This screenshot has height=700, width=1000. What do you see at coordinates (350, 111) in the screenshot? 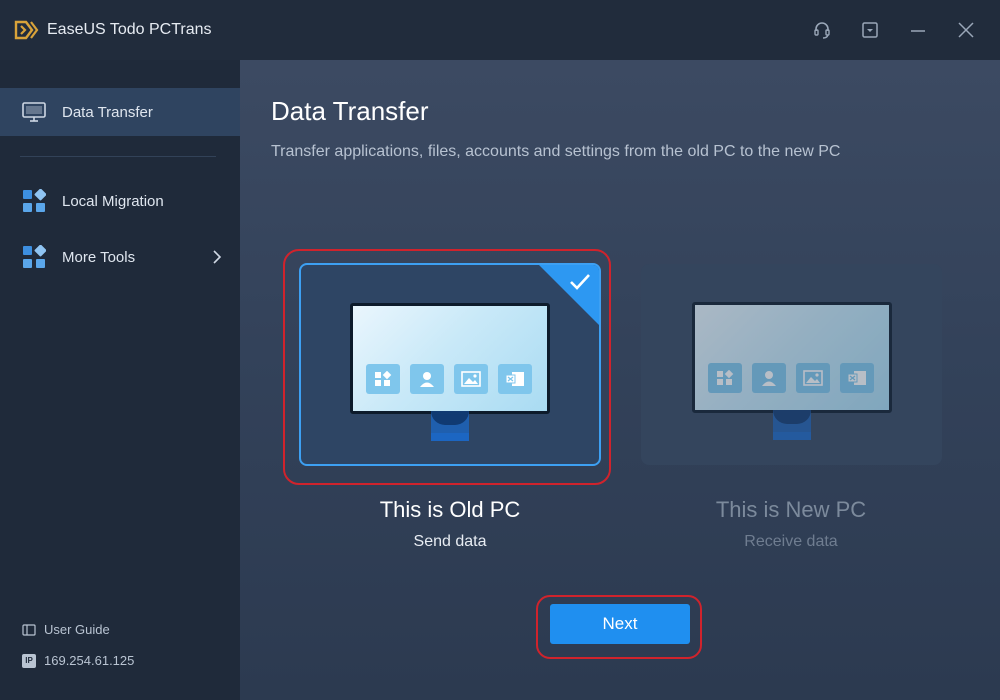
I see `page-title: Data Transfer` at bounding box center [350, 111].